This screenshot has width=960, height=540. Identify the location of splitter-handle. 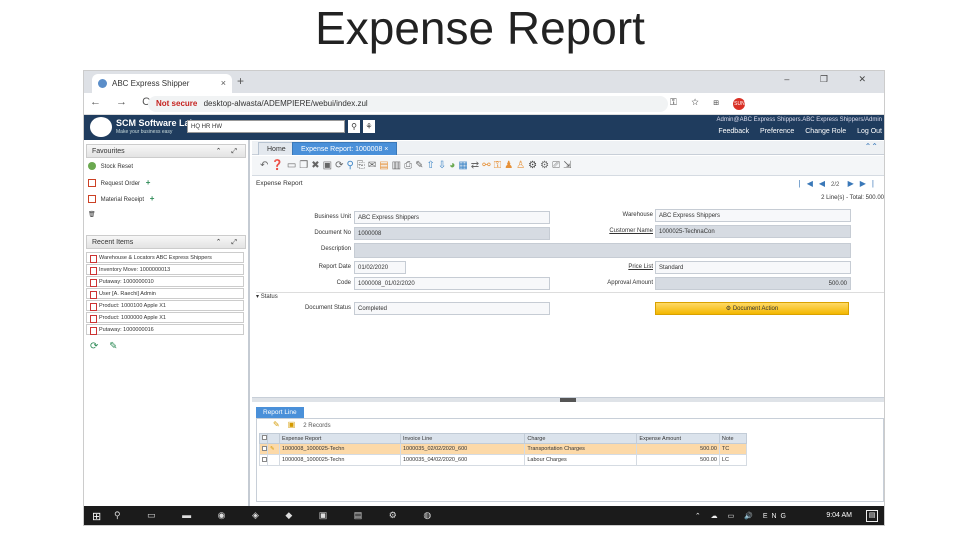
(568, 400).